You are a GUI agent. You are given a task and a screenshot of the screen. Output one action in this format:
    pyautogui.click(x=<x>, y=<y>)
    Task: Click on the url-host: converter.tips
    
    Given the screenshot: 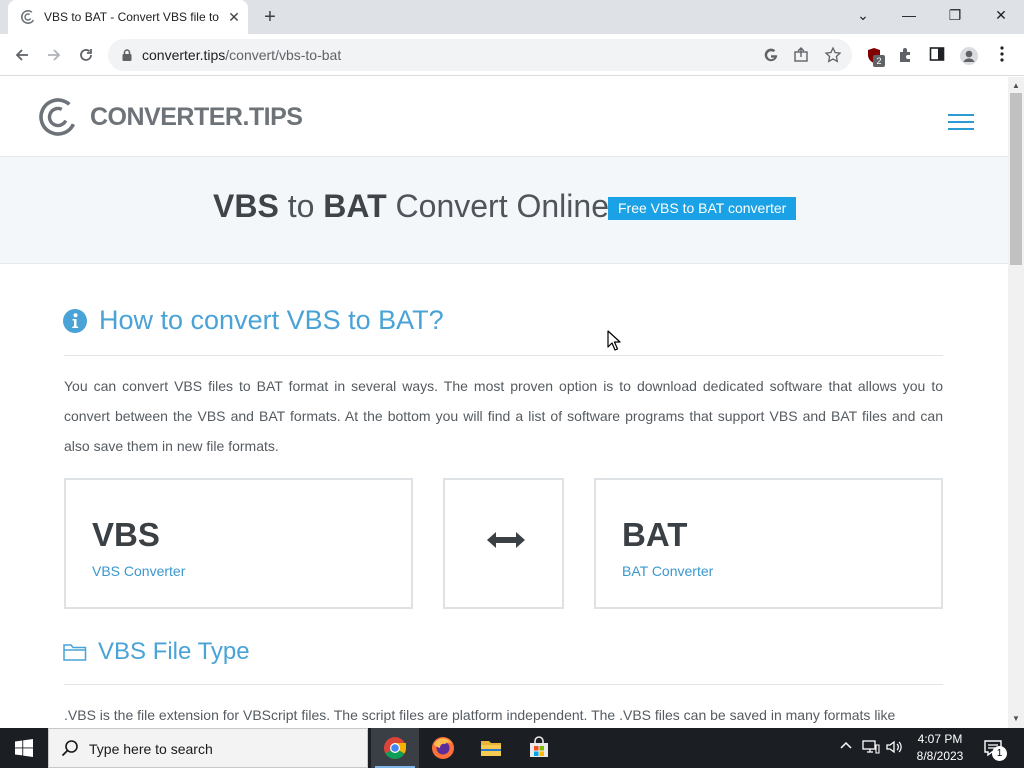 What is the action you would take?
    pyautogui.click(x=184, y=55)
    